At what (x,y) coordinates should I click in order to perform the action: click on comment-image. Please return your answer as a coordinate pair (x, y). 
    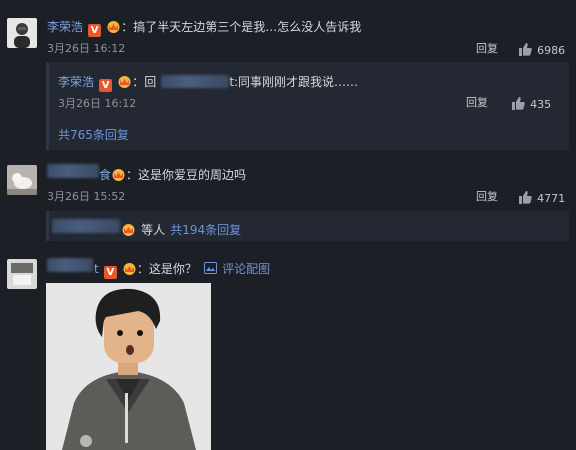
    Looking at the image, I should click on (128, 366).